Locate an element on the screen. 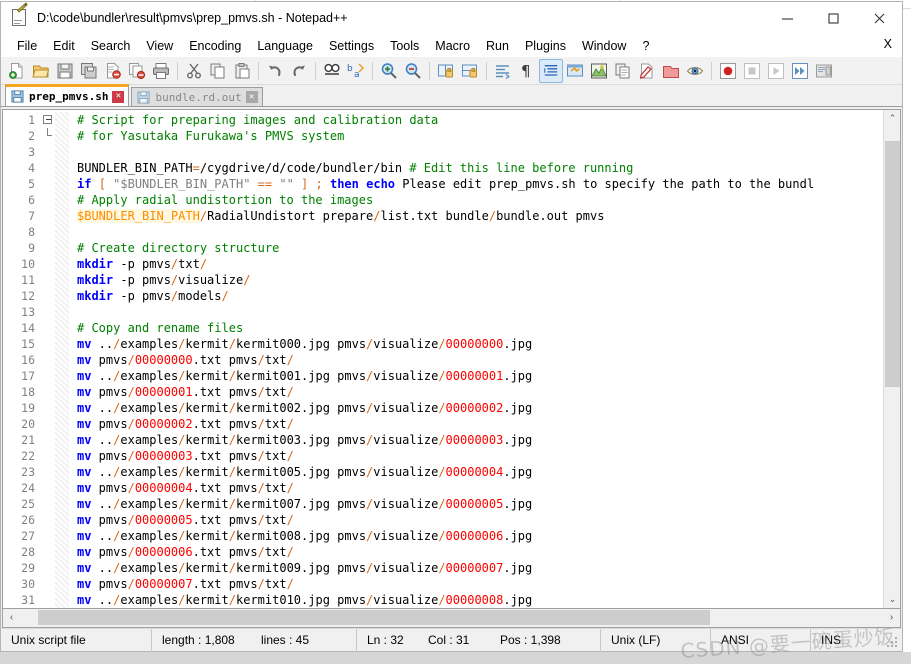 This screenshot has width=911, height=664. close-document-button: X is located at coordinates (888, 44).